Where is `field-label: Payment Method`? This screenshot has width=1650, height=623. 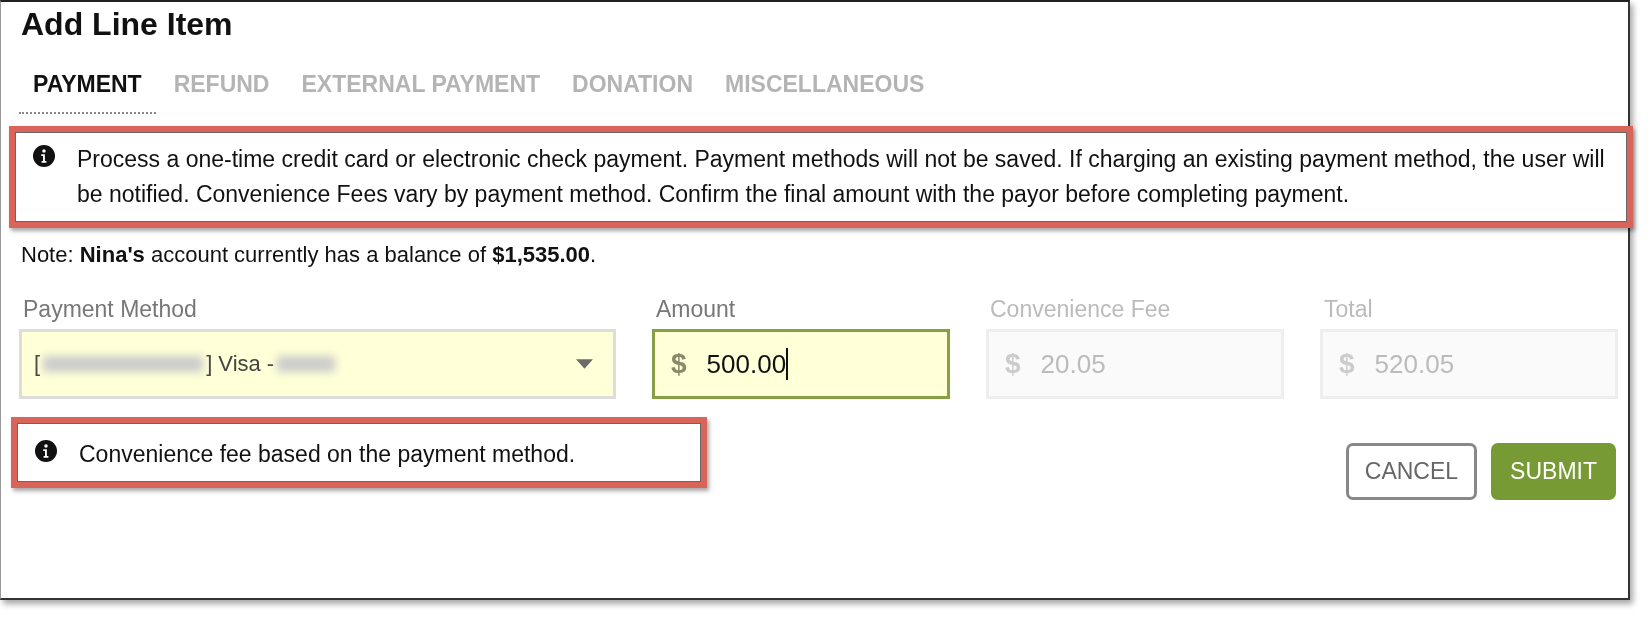 field-label: Payment Method is located at coordinates (110, 309).